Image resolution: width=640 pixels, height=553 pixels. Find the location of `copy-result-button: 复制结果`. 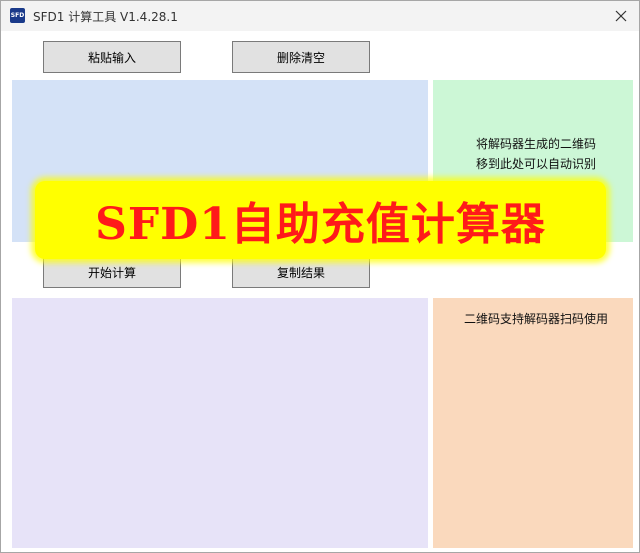

copy-result-button: 复制结果 is located at coordinates (301, 272).